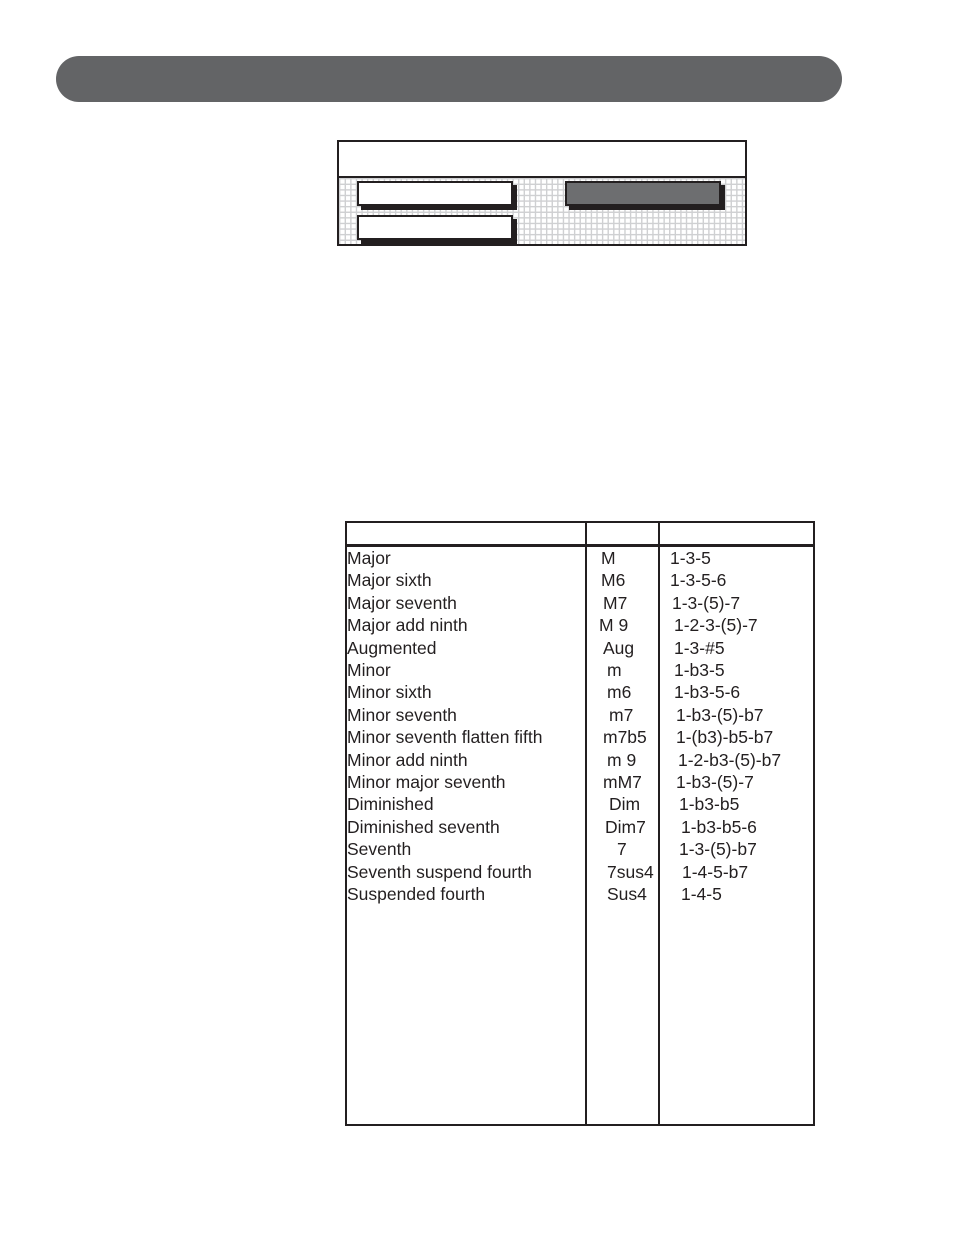  I want to click on chord-notes-cell: 1-b3-5, so click(736, 670).